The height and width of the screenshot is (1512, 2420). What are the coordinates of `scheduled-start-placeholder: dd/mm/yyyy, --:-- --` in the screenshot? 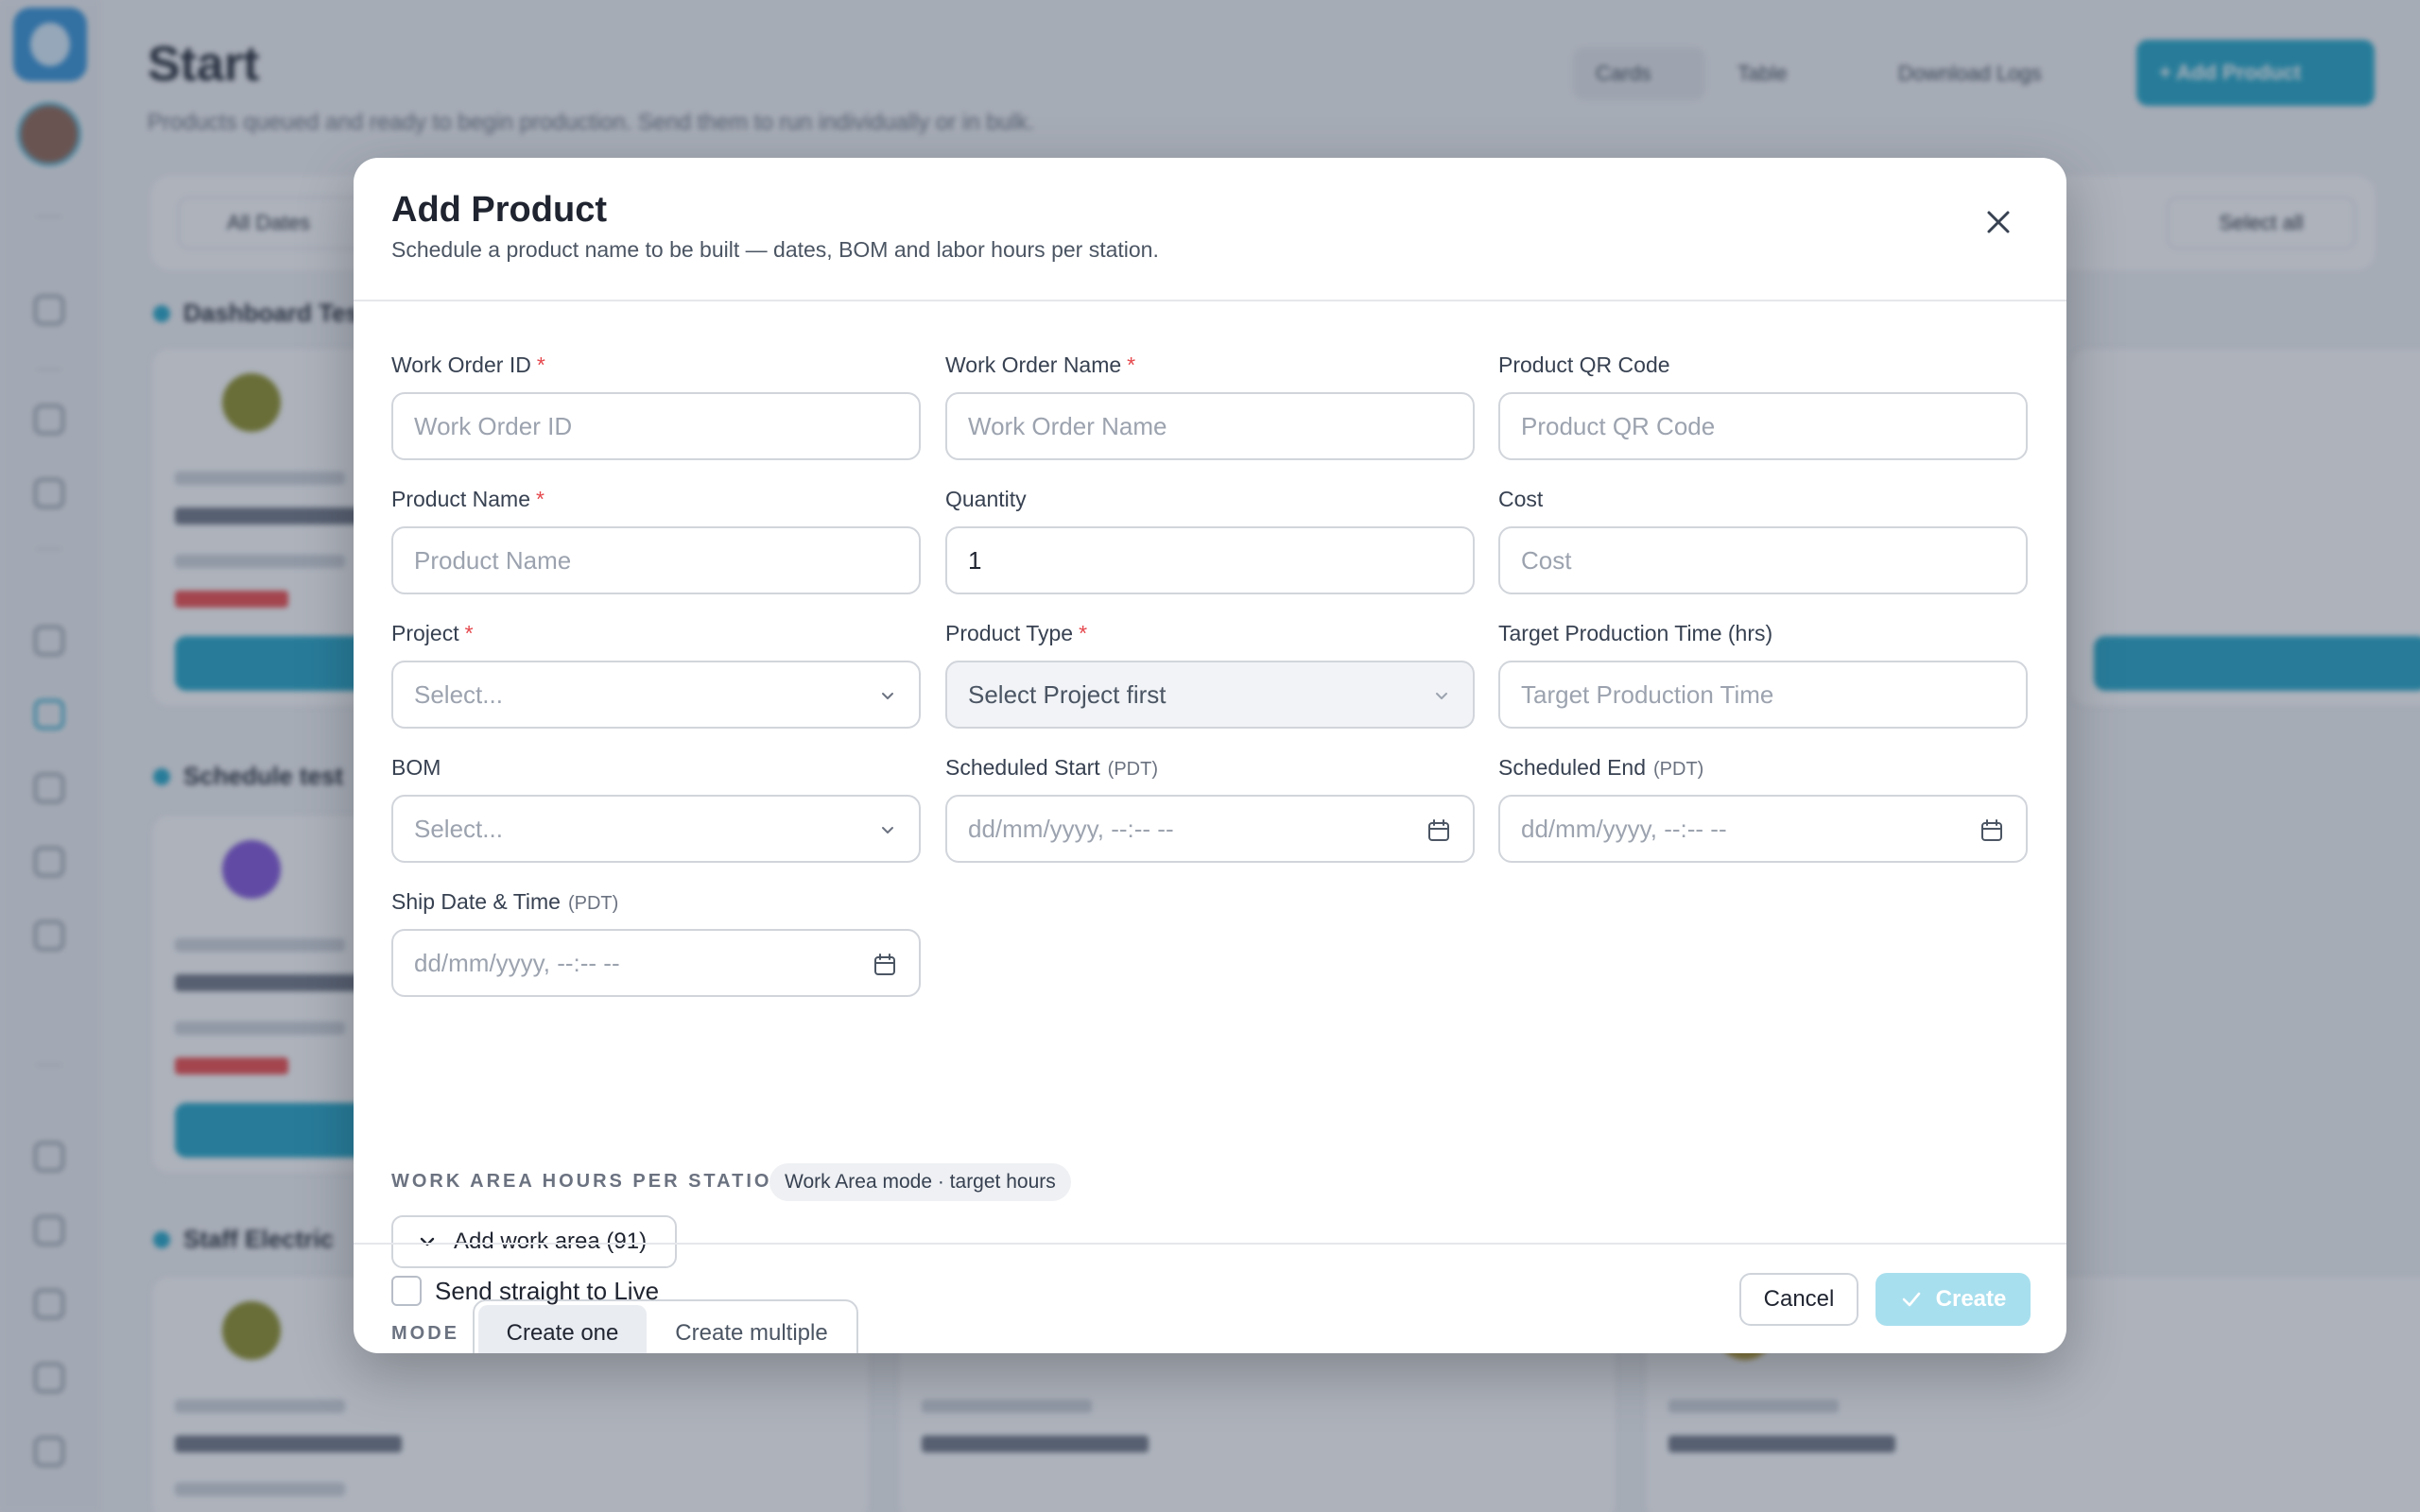 It's located at (1071, 828).